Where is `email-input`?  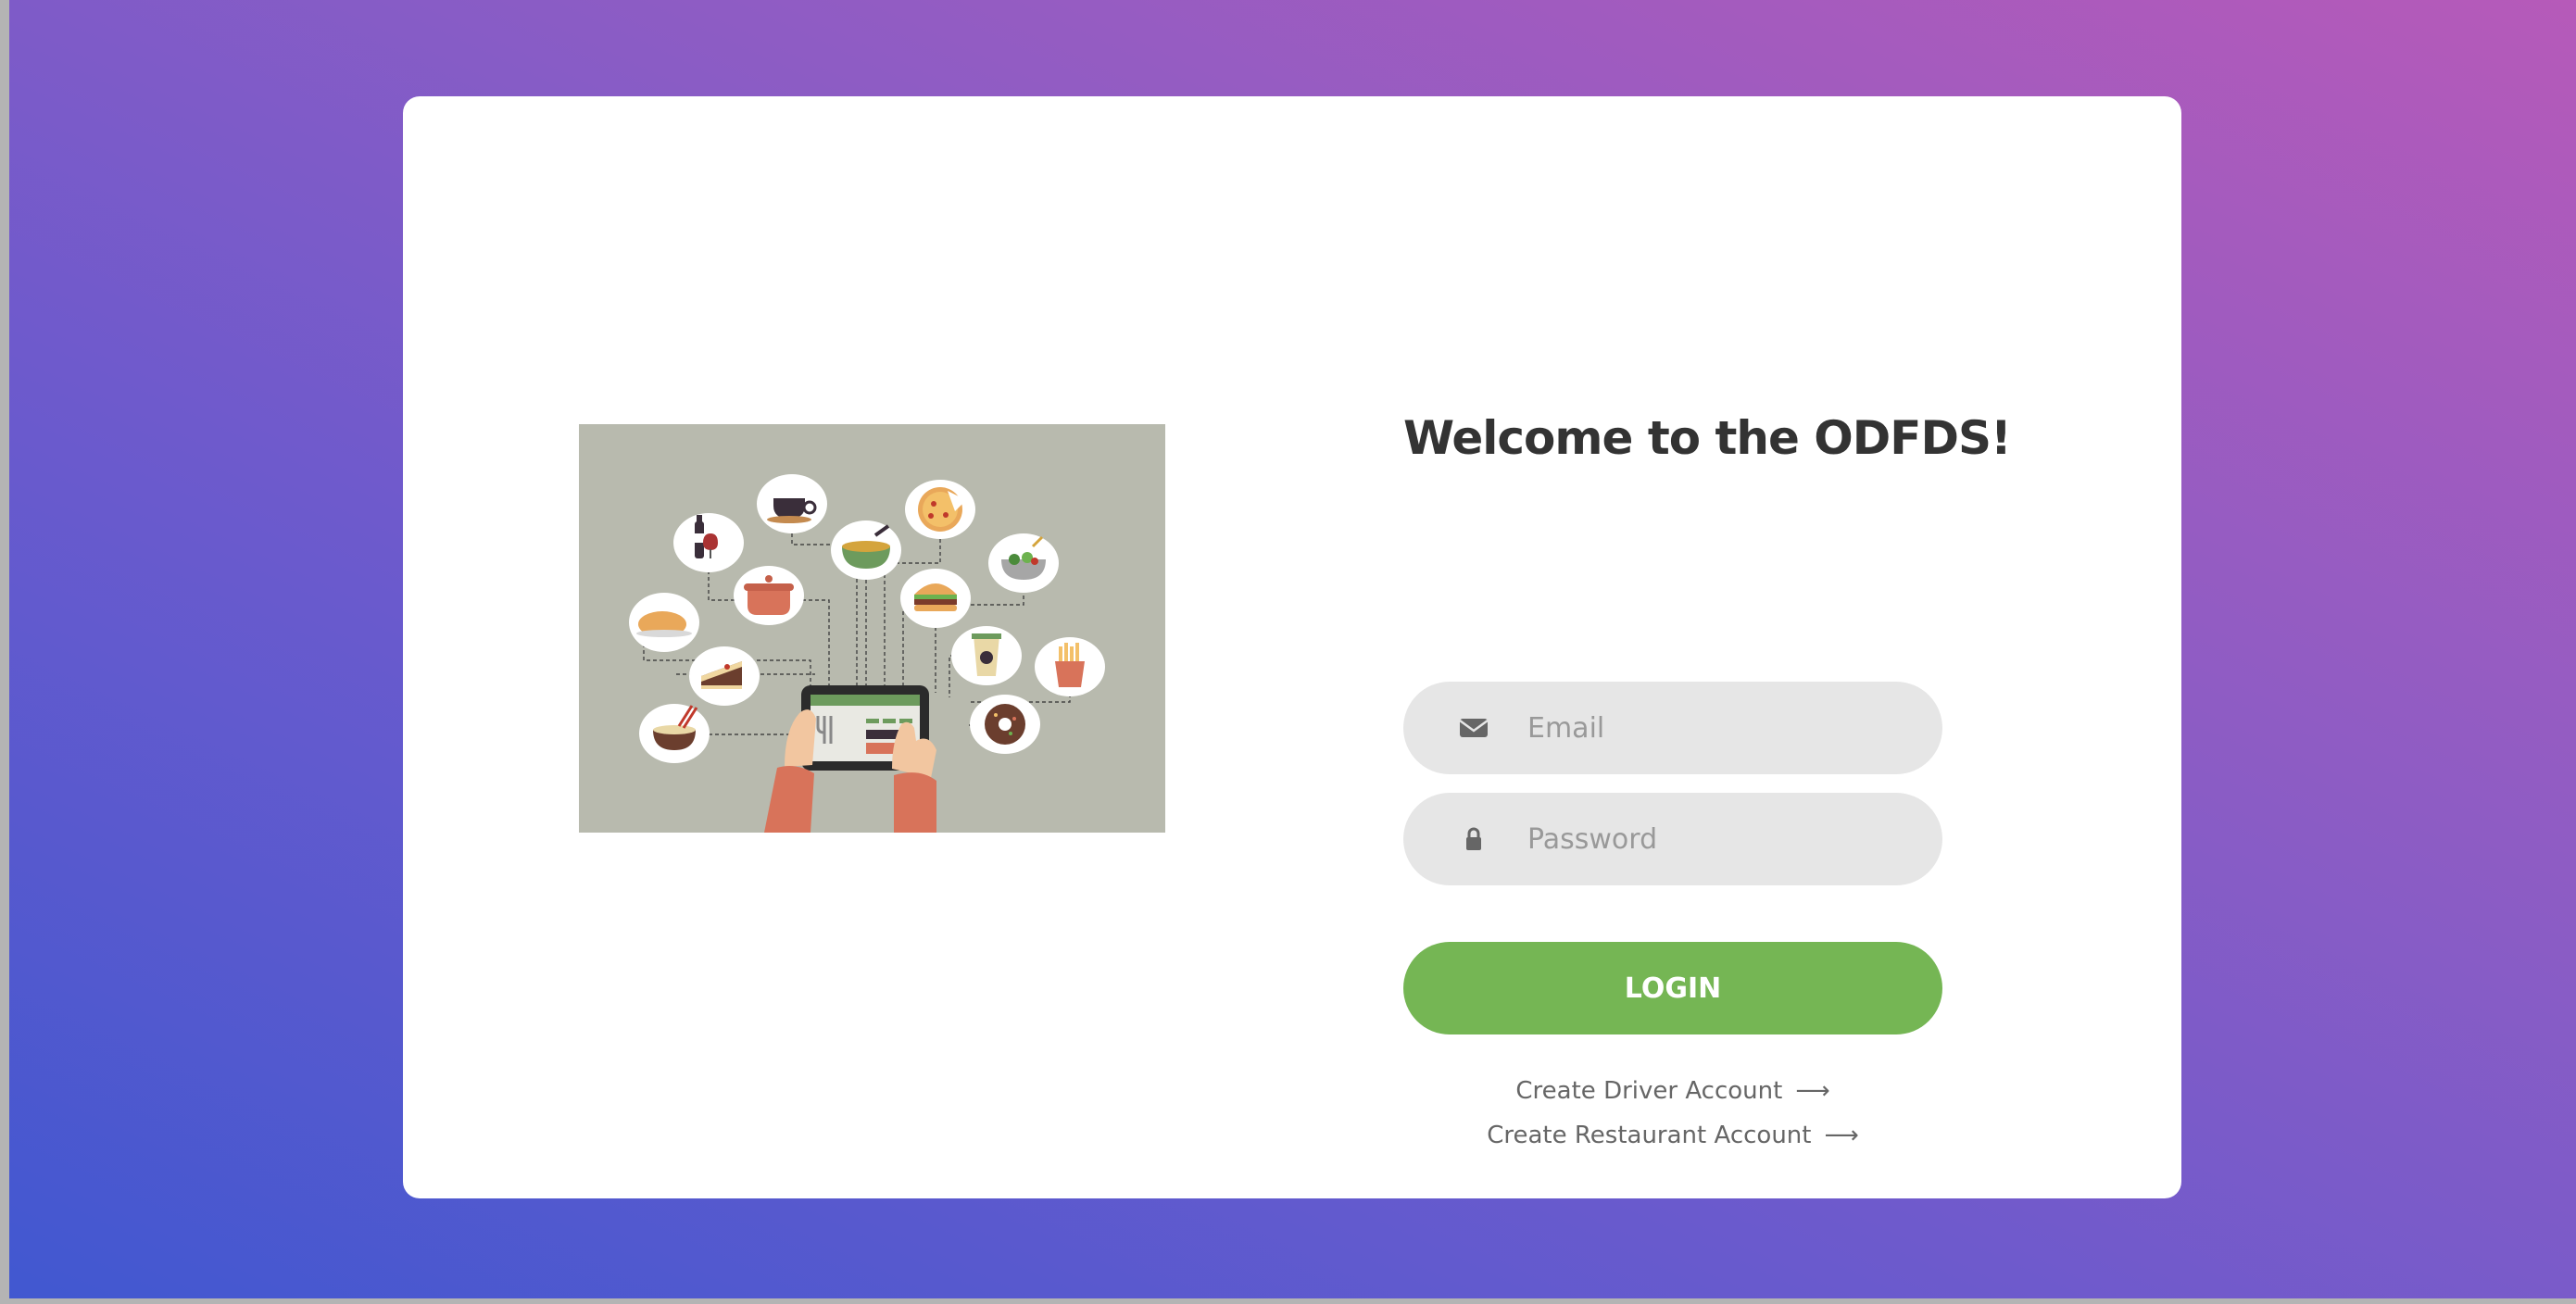
email-input is located at coordinates (1712, 728).